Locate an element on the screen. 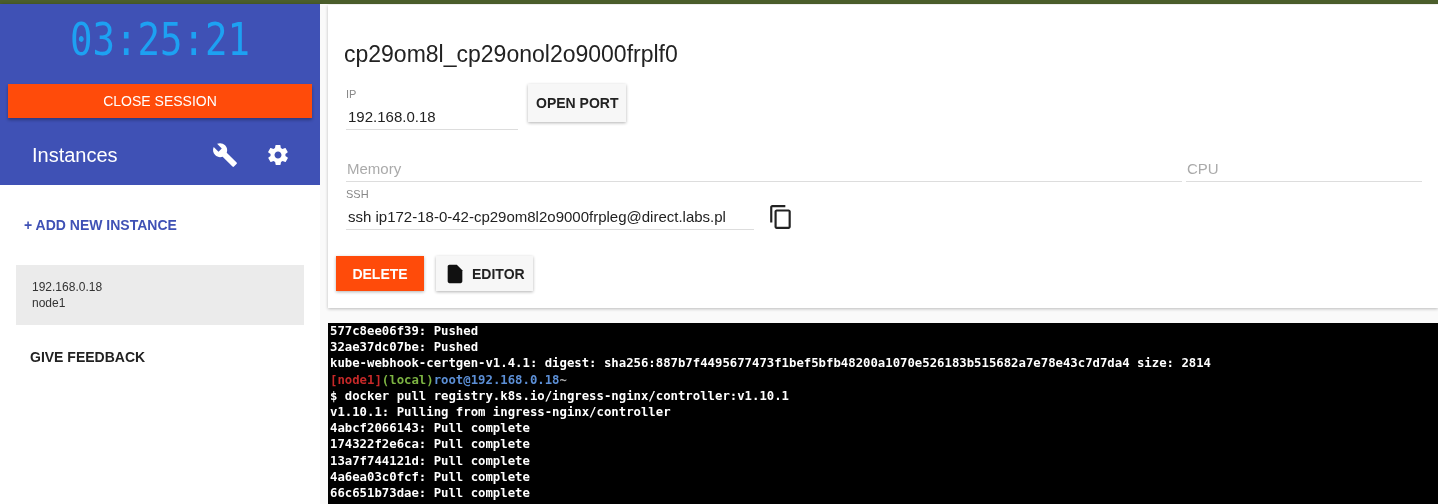 The height and width of the screenshot is (504, 1438). terminal-line: 32ae37dc07be: Pushed is located at coordinates (404, 347).